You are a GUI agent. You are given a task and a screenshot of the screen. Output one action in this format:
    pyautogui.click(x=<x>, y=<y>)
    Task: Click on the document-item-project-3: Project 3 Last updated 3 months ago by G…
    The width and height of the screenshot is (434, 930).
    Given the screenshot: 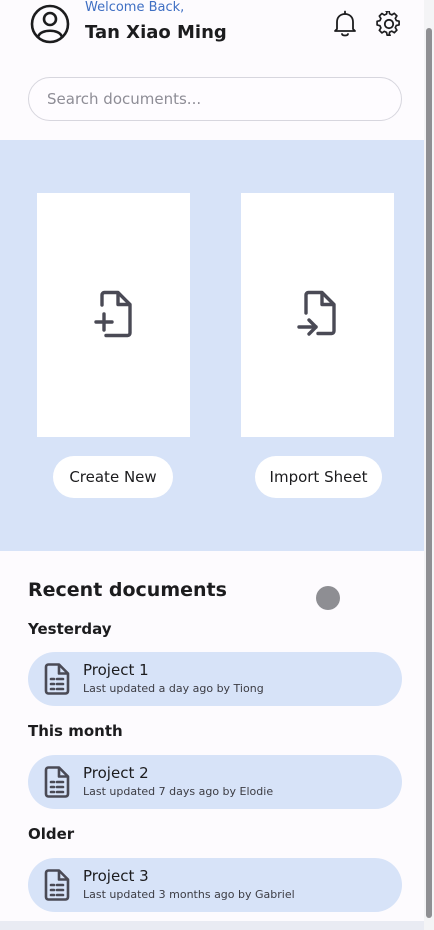 What is the action you would take?
    pyautogui.click(x=215, y=885)
    